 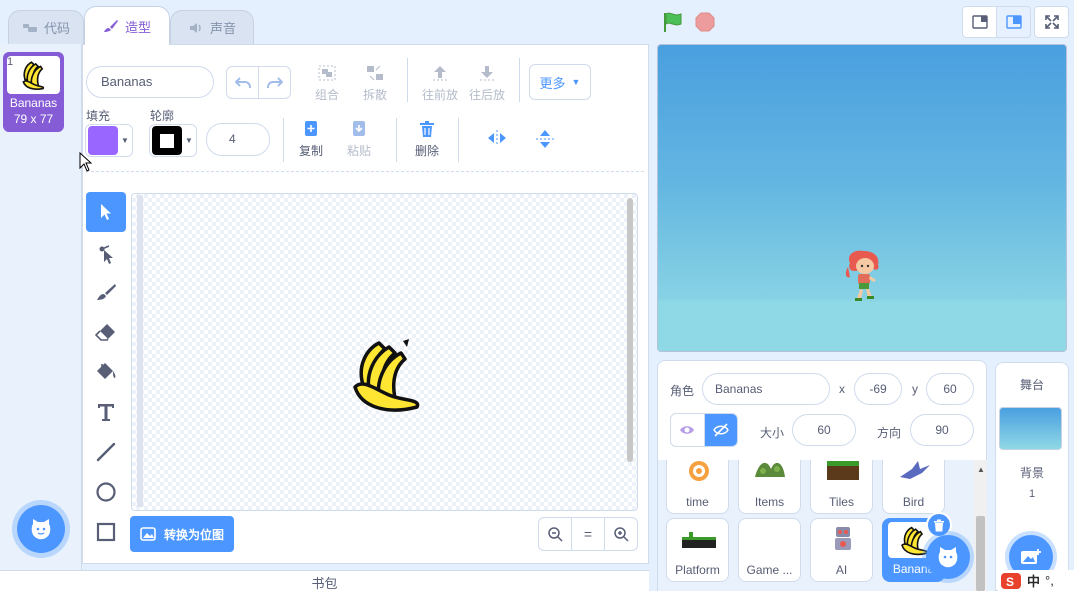 What do you see at coordinates (103, 140) in the screenshot?
I see `fill-swatch` at bounding box center [103, 140].